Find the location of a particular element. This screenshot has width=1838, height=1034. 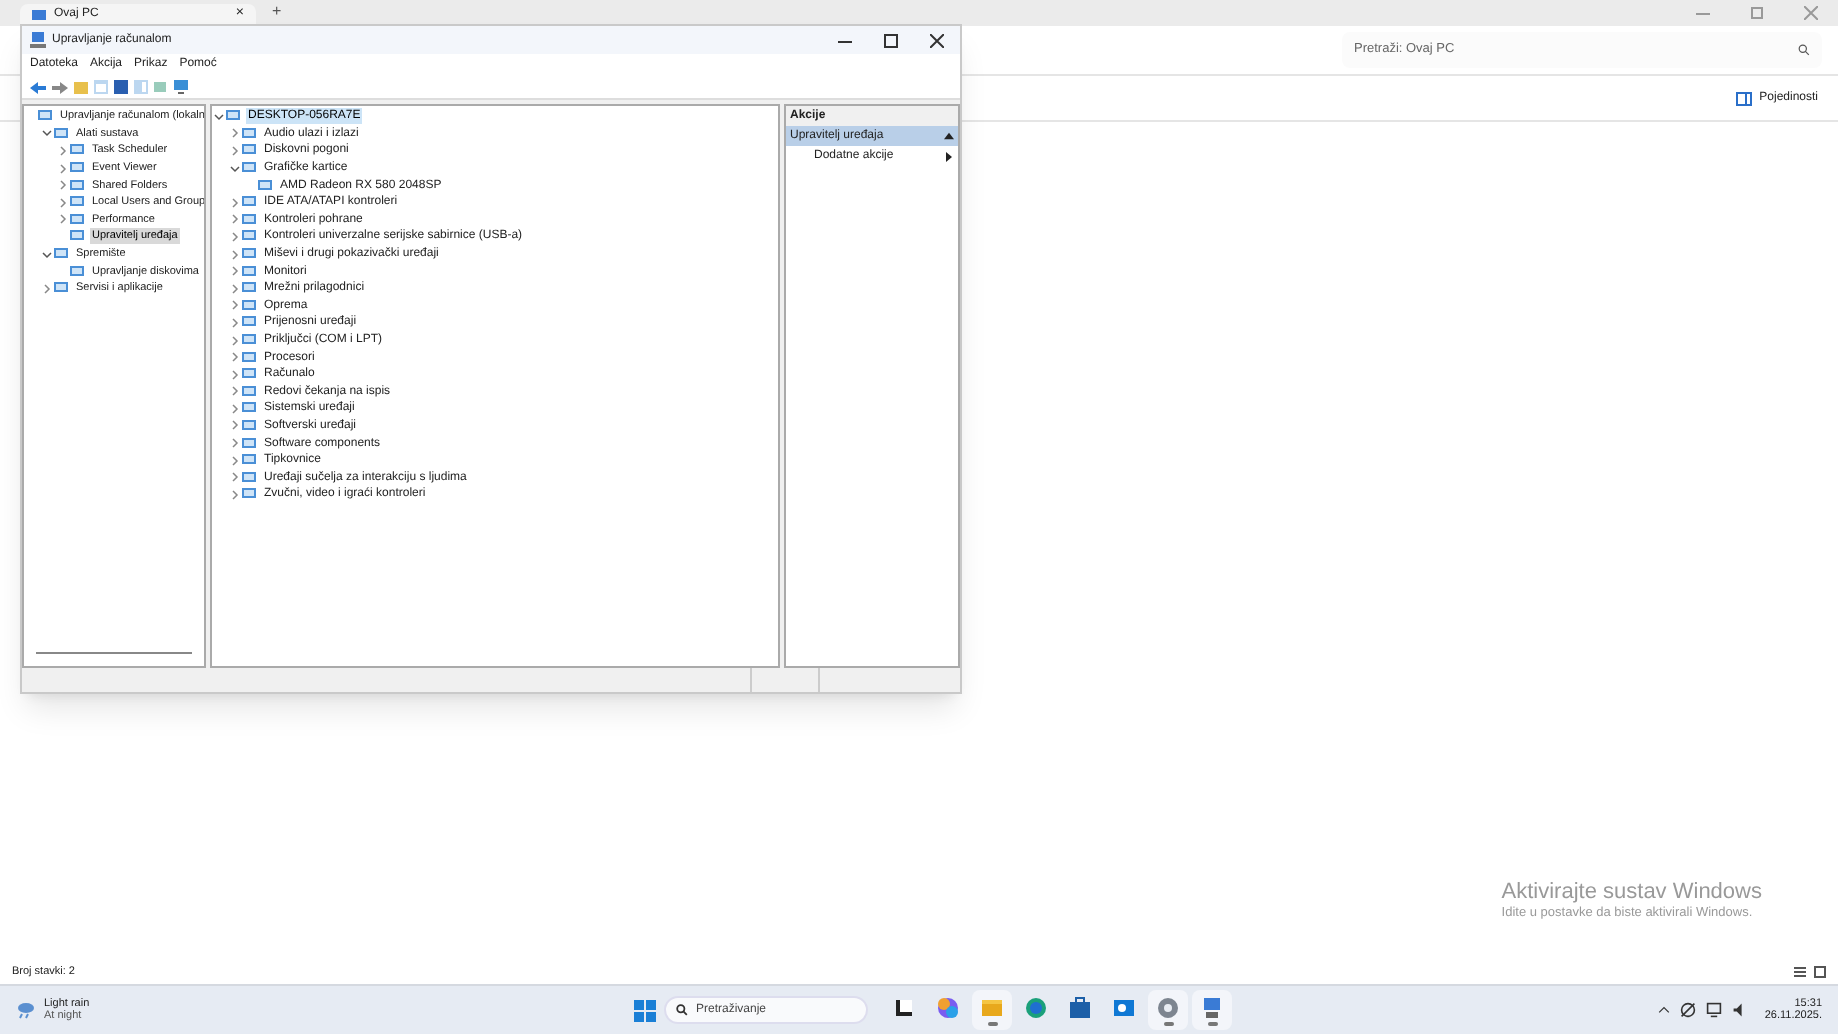

rain-cloud-icon is located at coordinates (26, 1010).